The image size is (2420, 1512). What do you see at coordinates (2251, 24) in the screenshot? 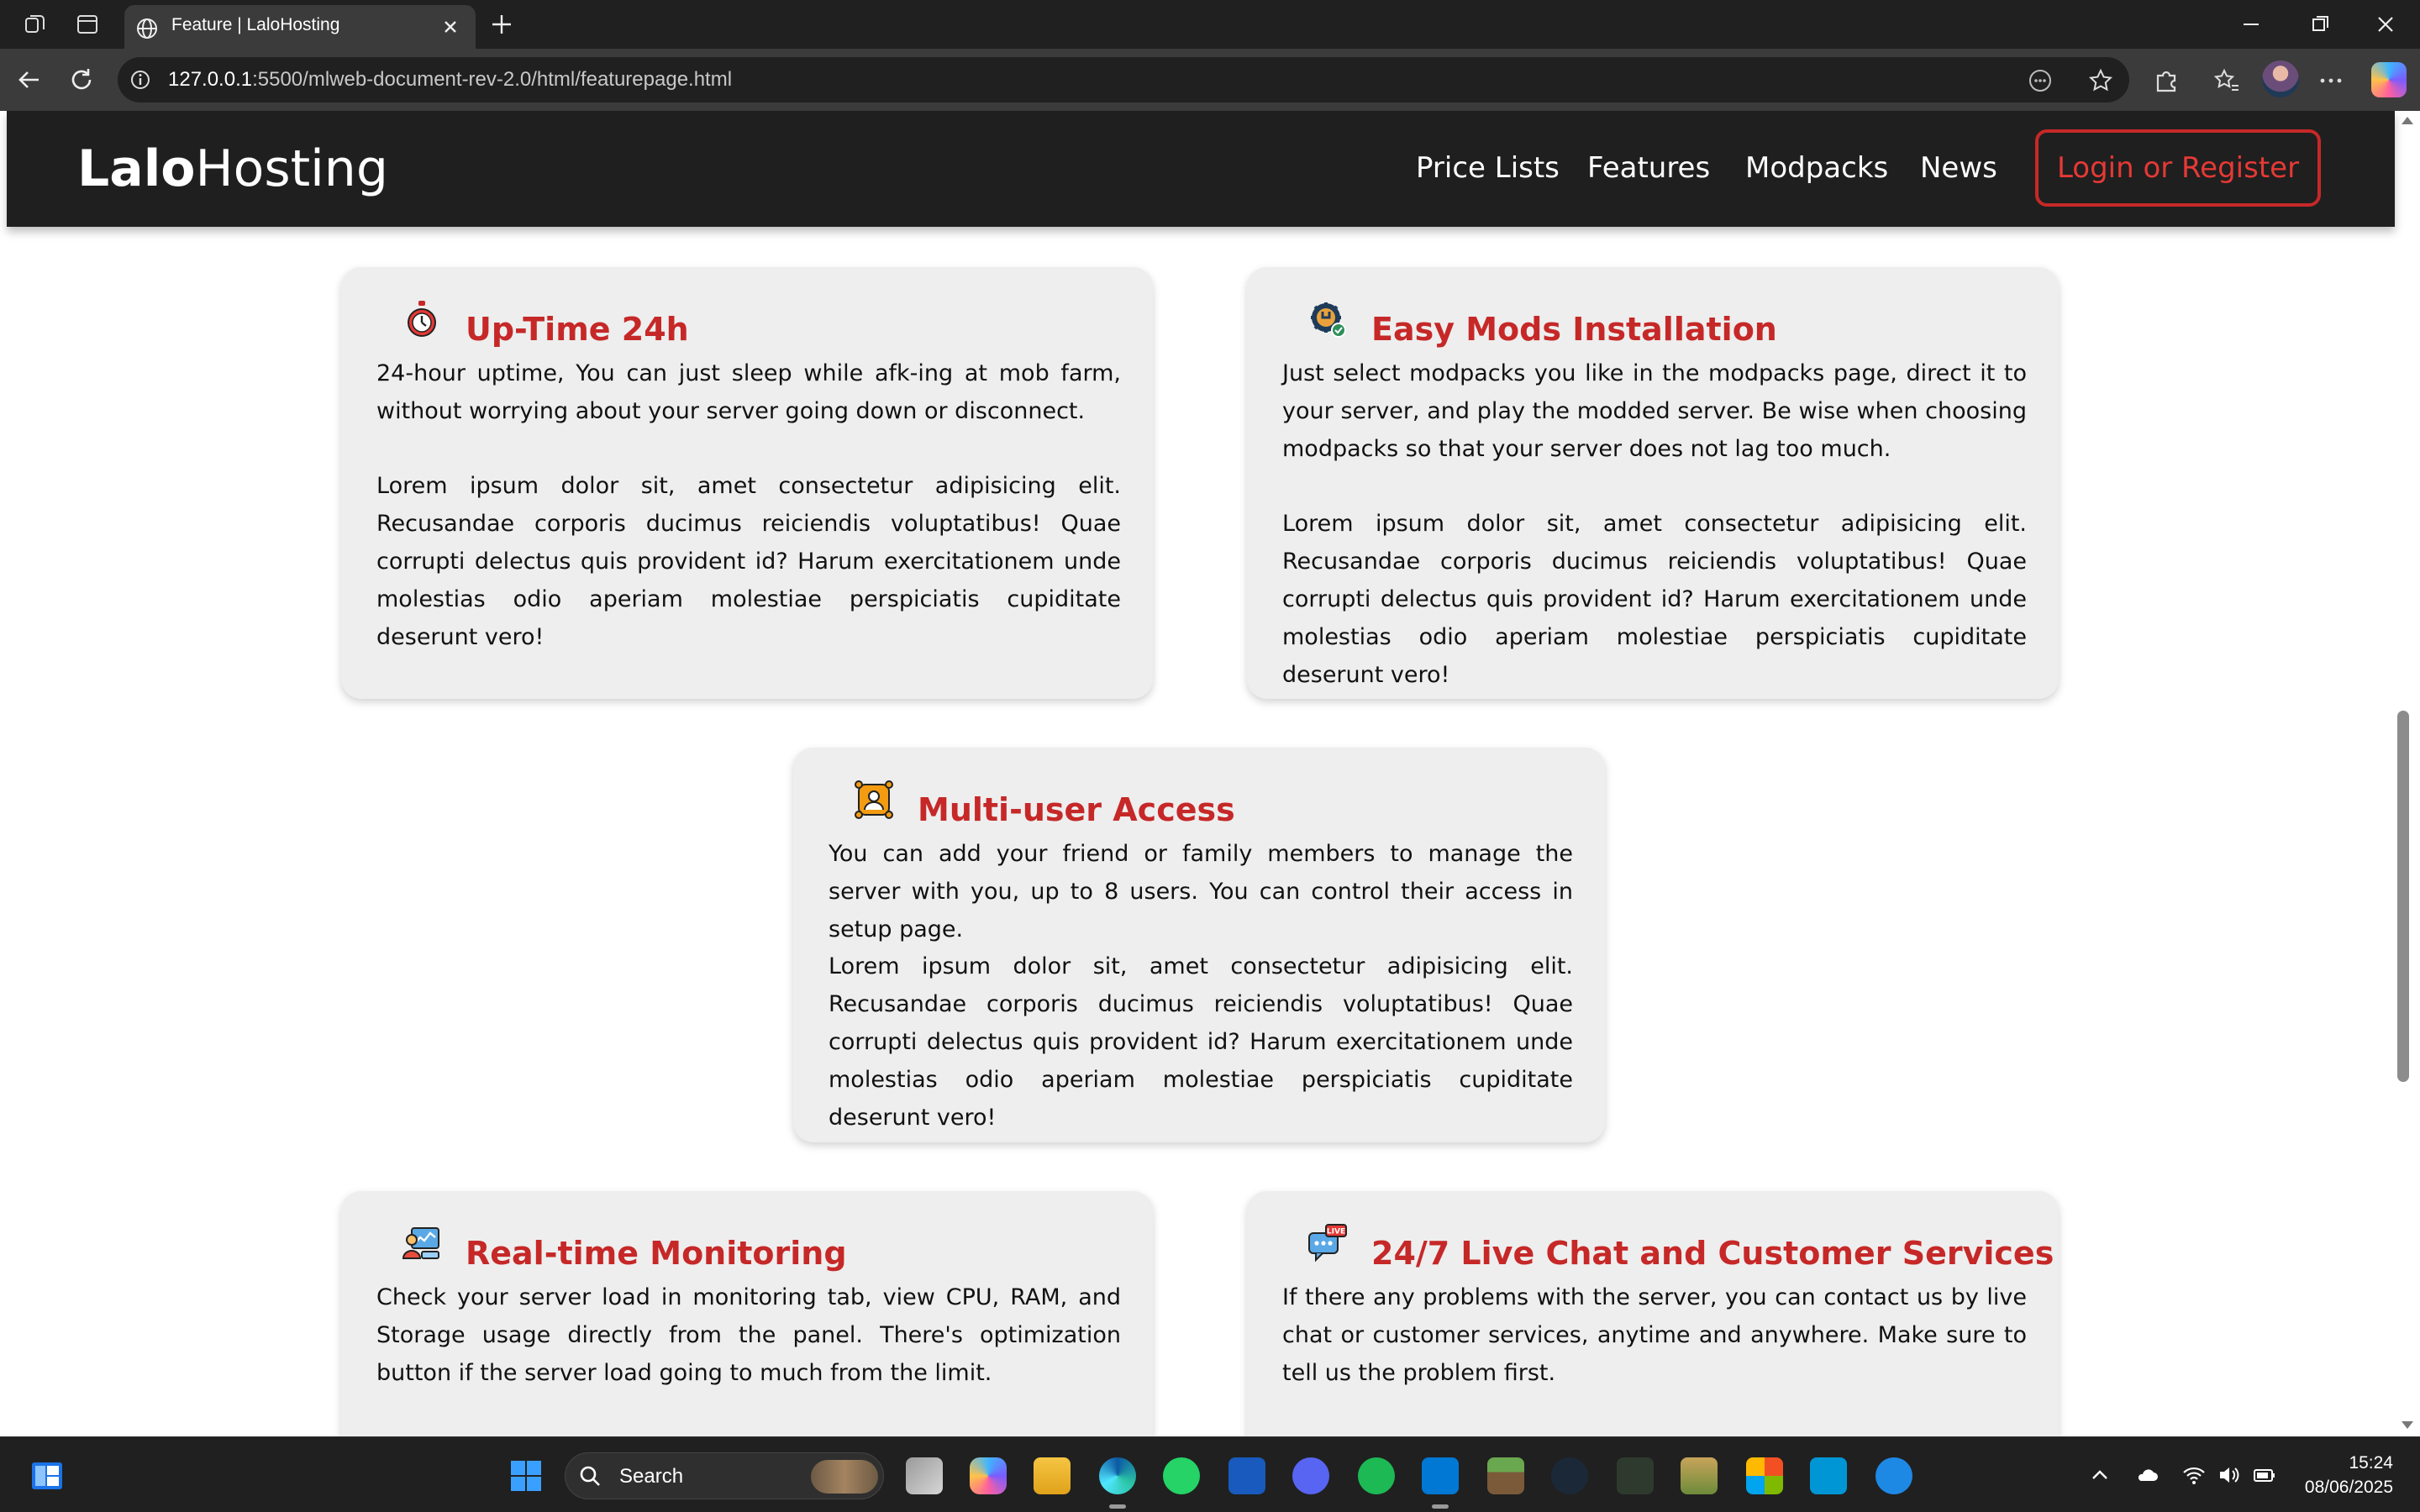
I see `minimize-icon` at bounding box center [2251, 24].